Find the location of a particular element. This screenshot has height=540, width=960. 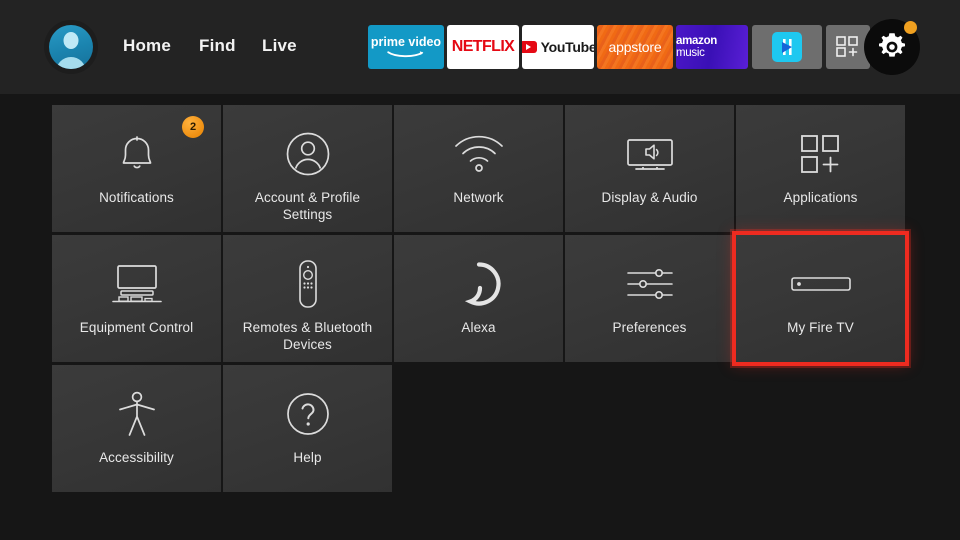

tile-network: Network is located at coordinates (478, 168).